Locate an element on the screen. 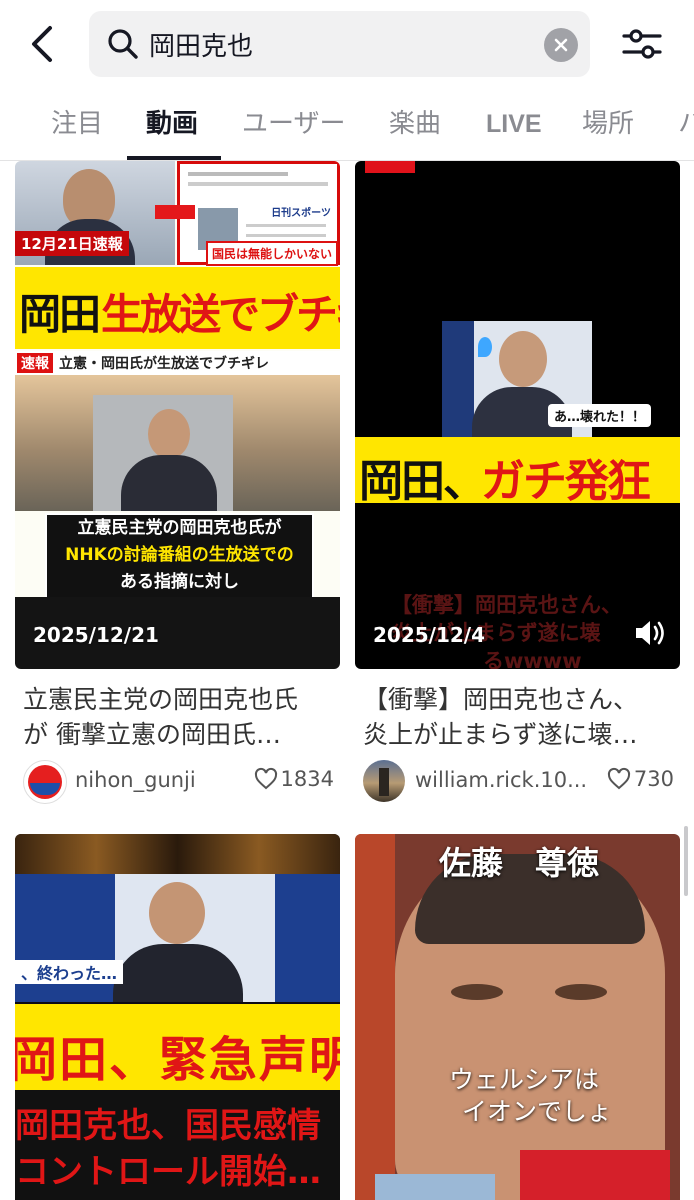 This screenshot has height=1200, width=694. filter-button is located at coordinates (642, 44).